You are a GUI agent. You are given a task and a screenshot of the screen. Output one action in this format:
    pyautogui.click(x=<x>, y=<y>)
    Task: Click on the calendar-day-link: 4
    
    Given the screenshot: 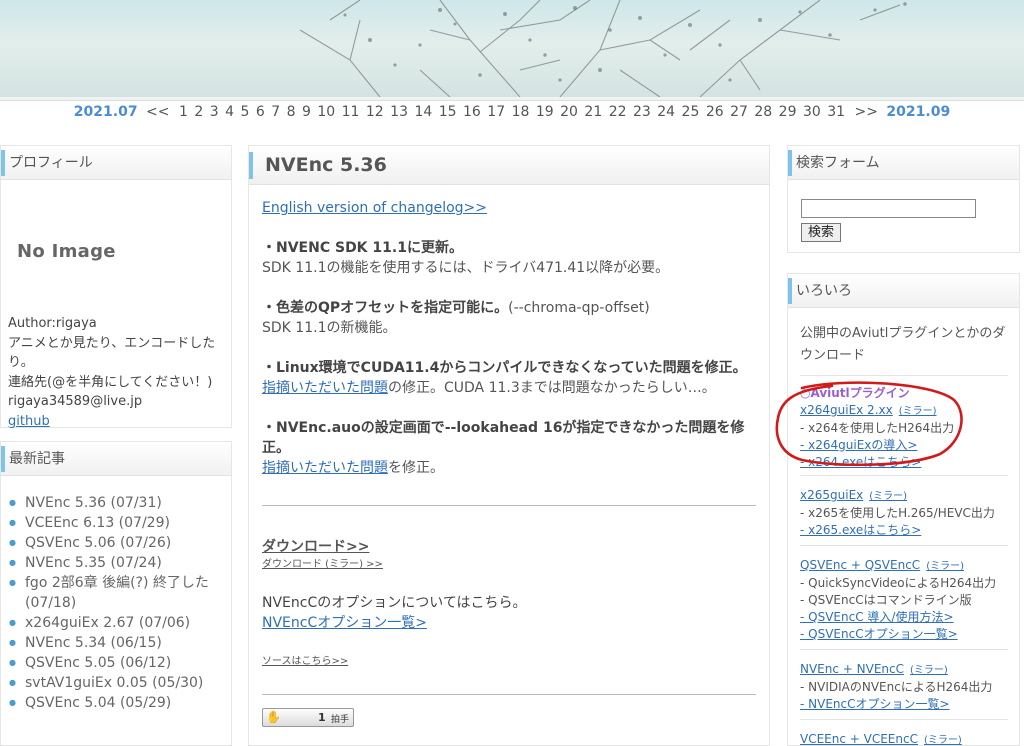 What is the action you would take?
    pyautogui.click(x=229, y=112)
    